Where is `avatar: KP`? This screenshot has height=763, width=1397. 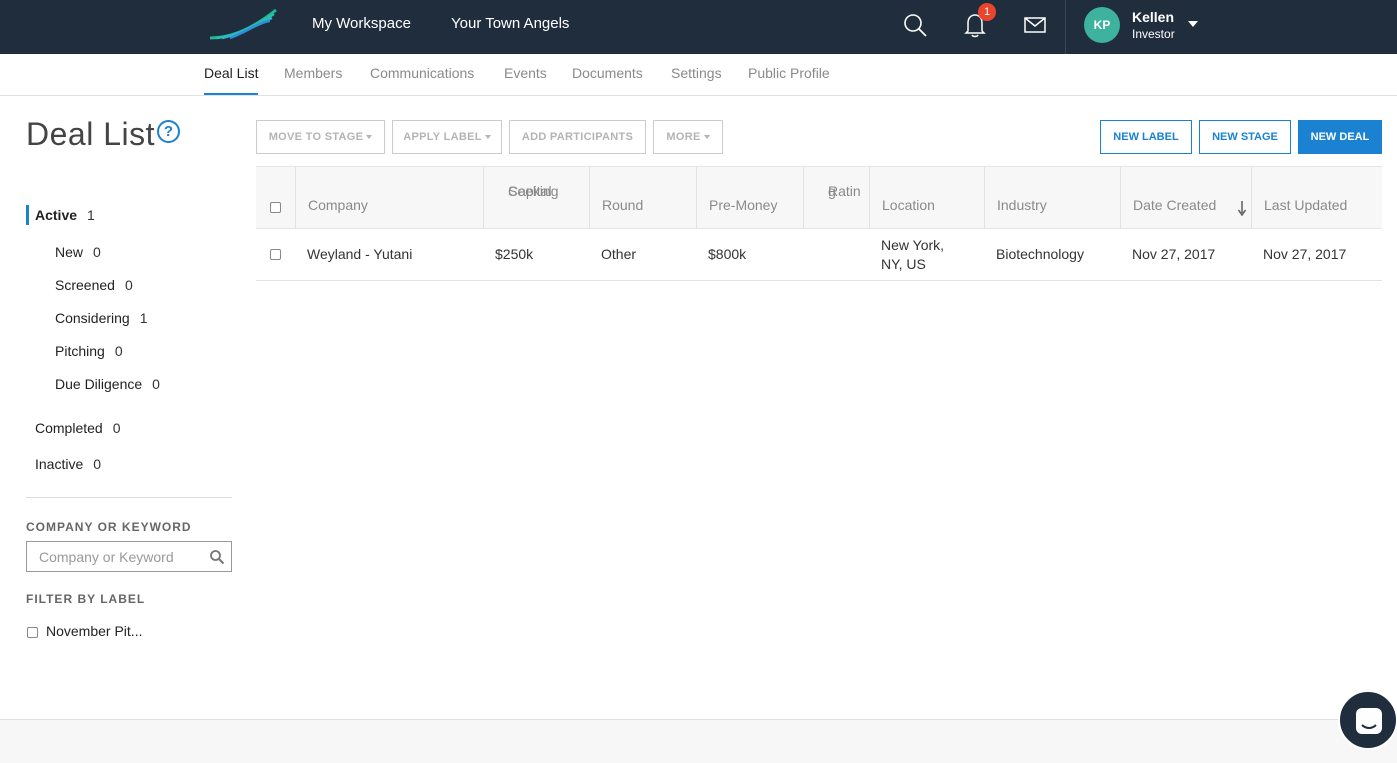 avatar: KP is located at coordinates (1102, 25).